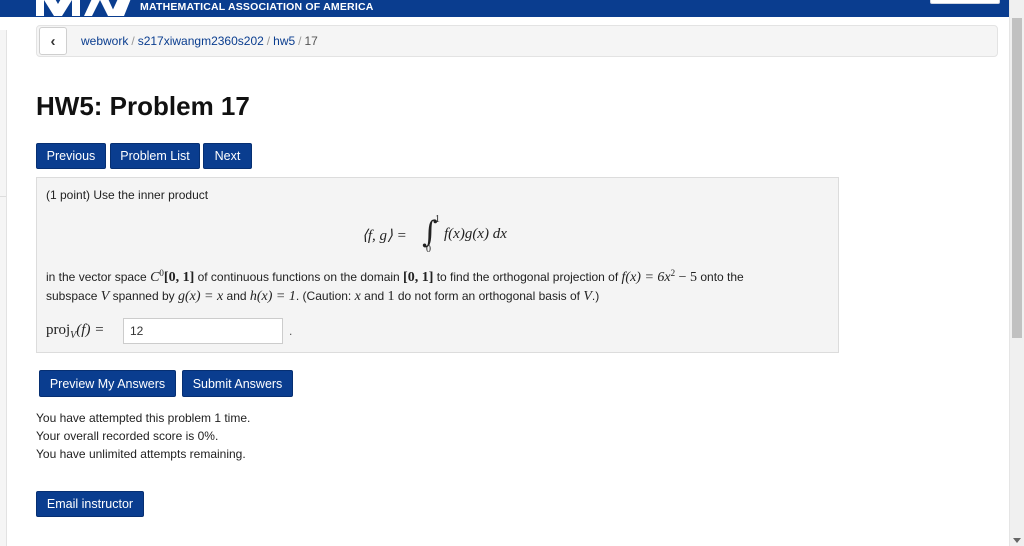  I want to click on integral-upper-limit: 1, so click(437, 219).